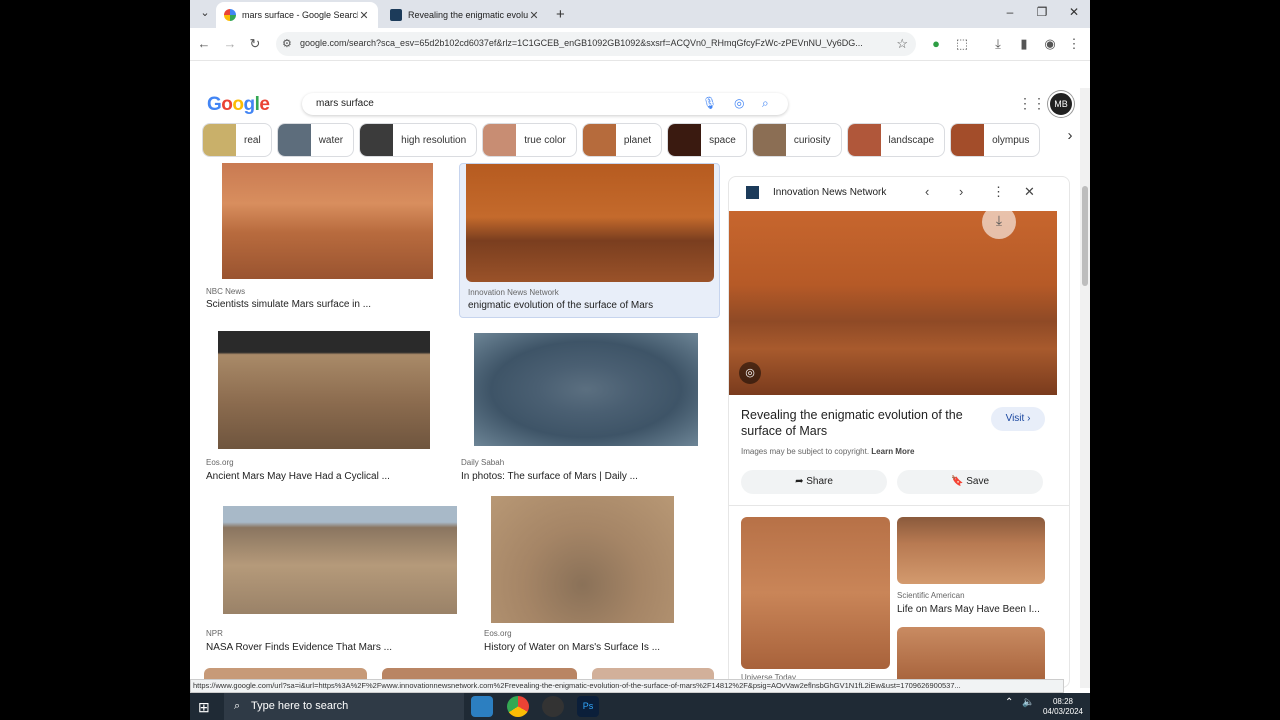 This screenshot has height=720, width=1280. I want to click on obs-app-icon, so click(553, 706).